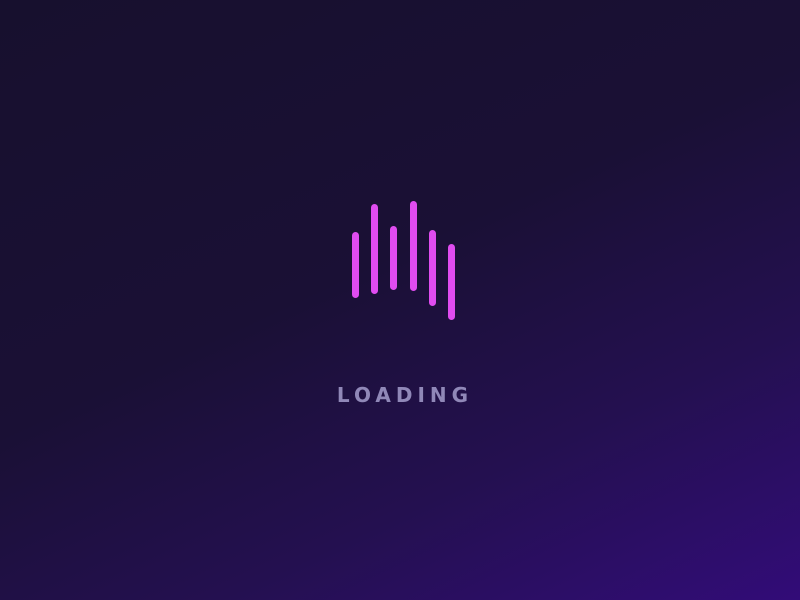  What do you see at coordinates (405, 260) in the screenshot?
I see `loading-spinner-icon` at bounding box center [405, 260].